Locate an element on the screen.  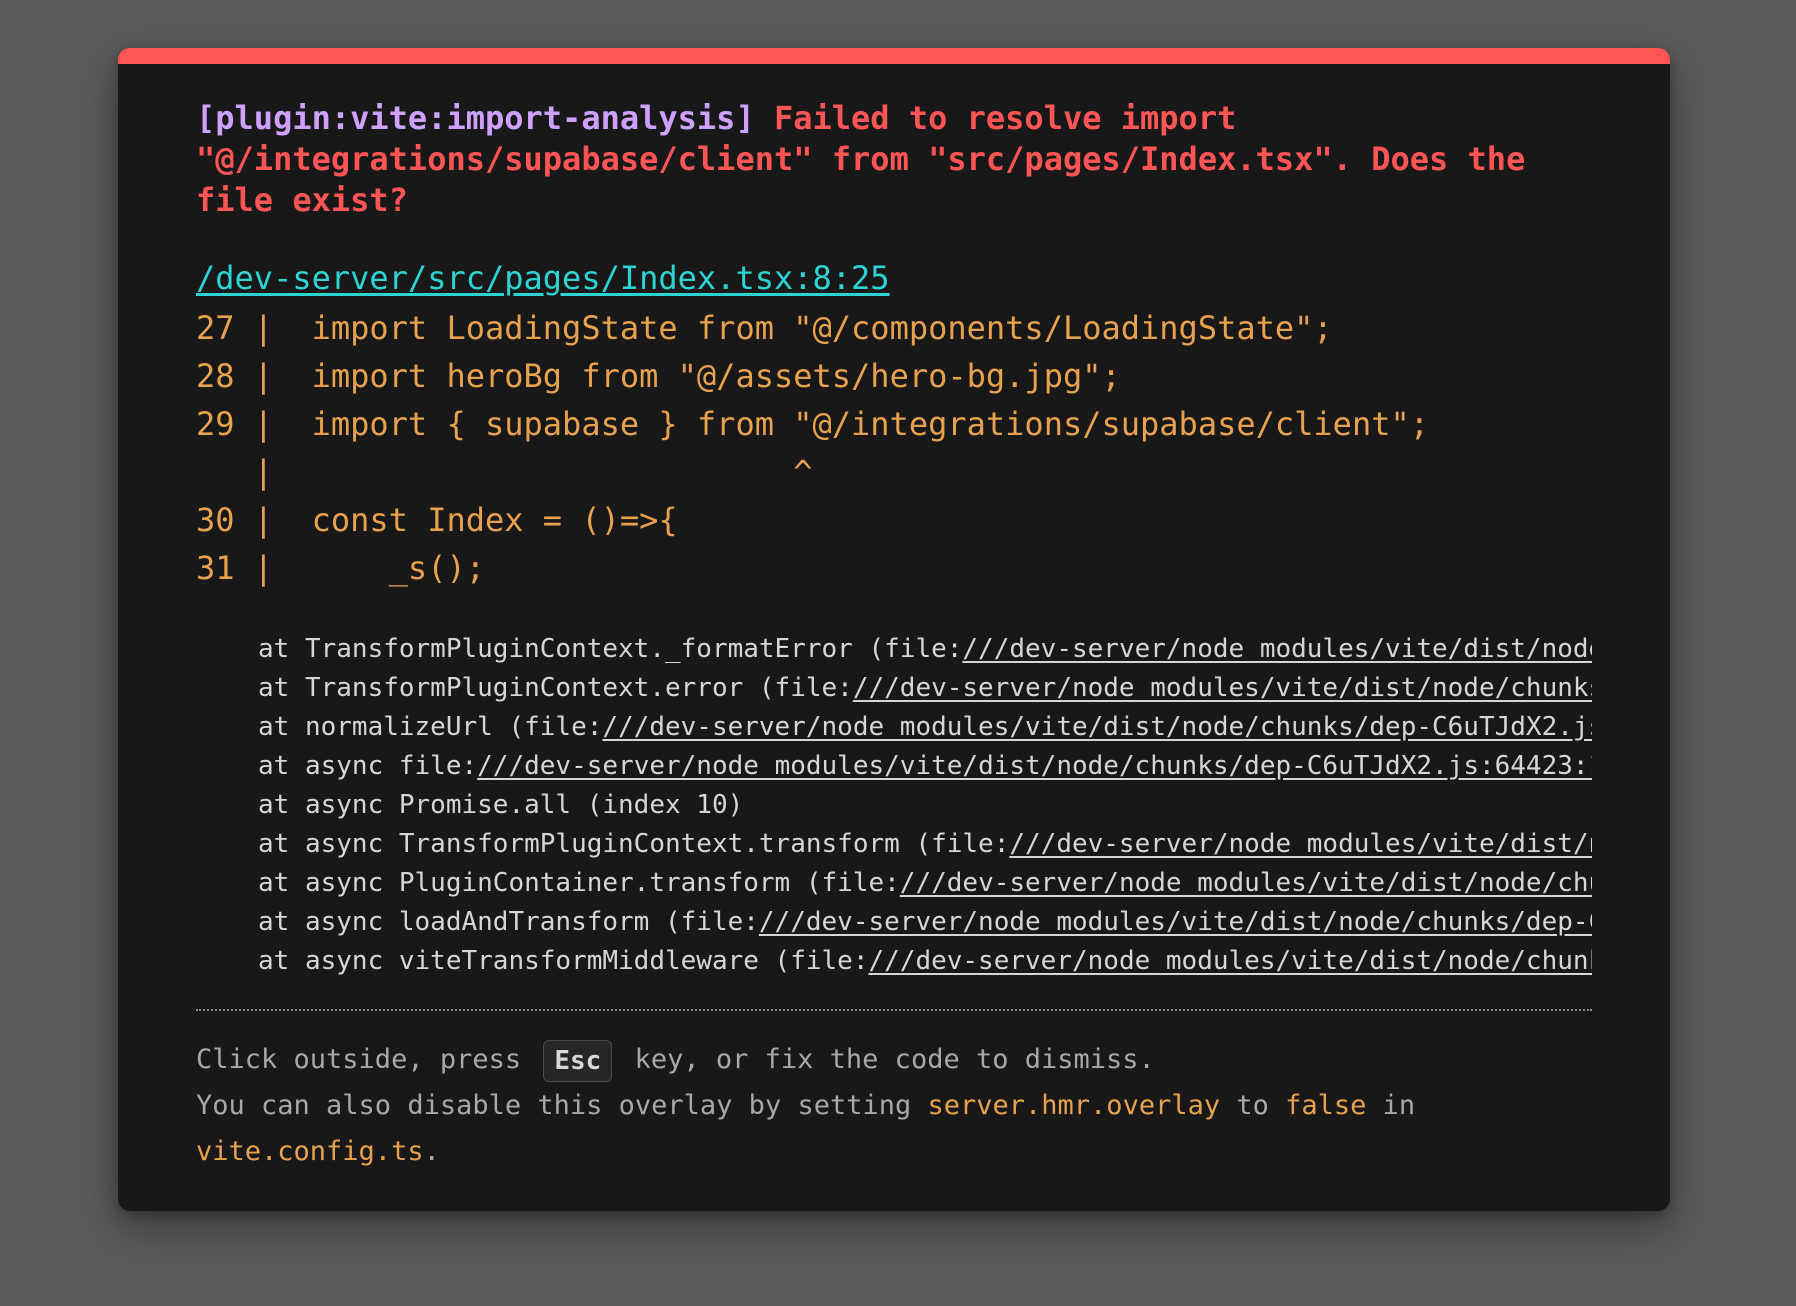
tip-text: . is located at coordinates (431, 1151).